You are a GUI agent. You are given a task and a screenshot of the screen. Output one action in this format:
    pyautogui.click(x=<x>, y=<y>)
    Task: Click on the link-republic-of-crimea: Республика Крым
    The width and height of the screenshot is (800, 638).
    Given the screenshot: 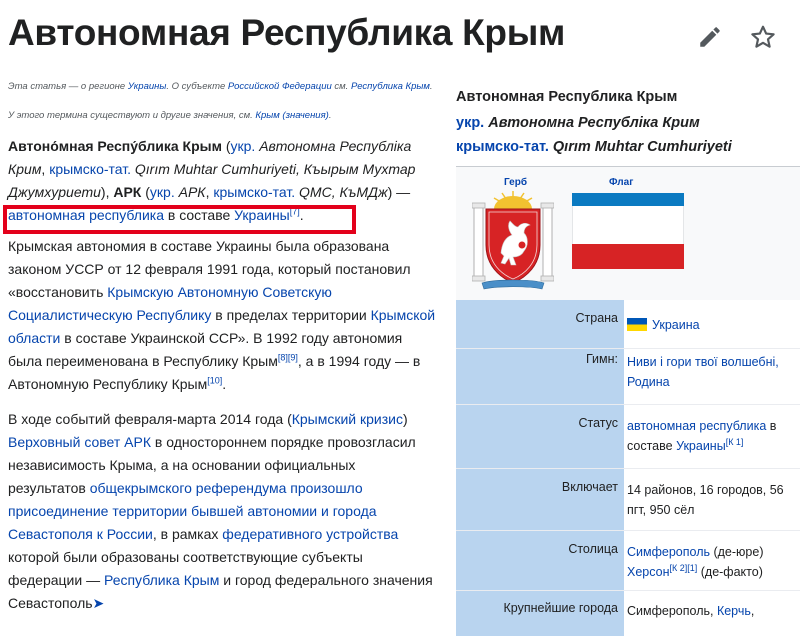 What is the action you would take?
    pyautogui.click(x=161, y=580)
    